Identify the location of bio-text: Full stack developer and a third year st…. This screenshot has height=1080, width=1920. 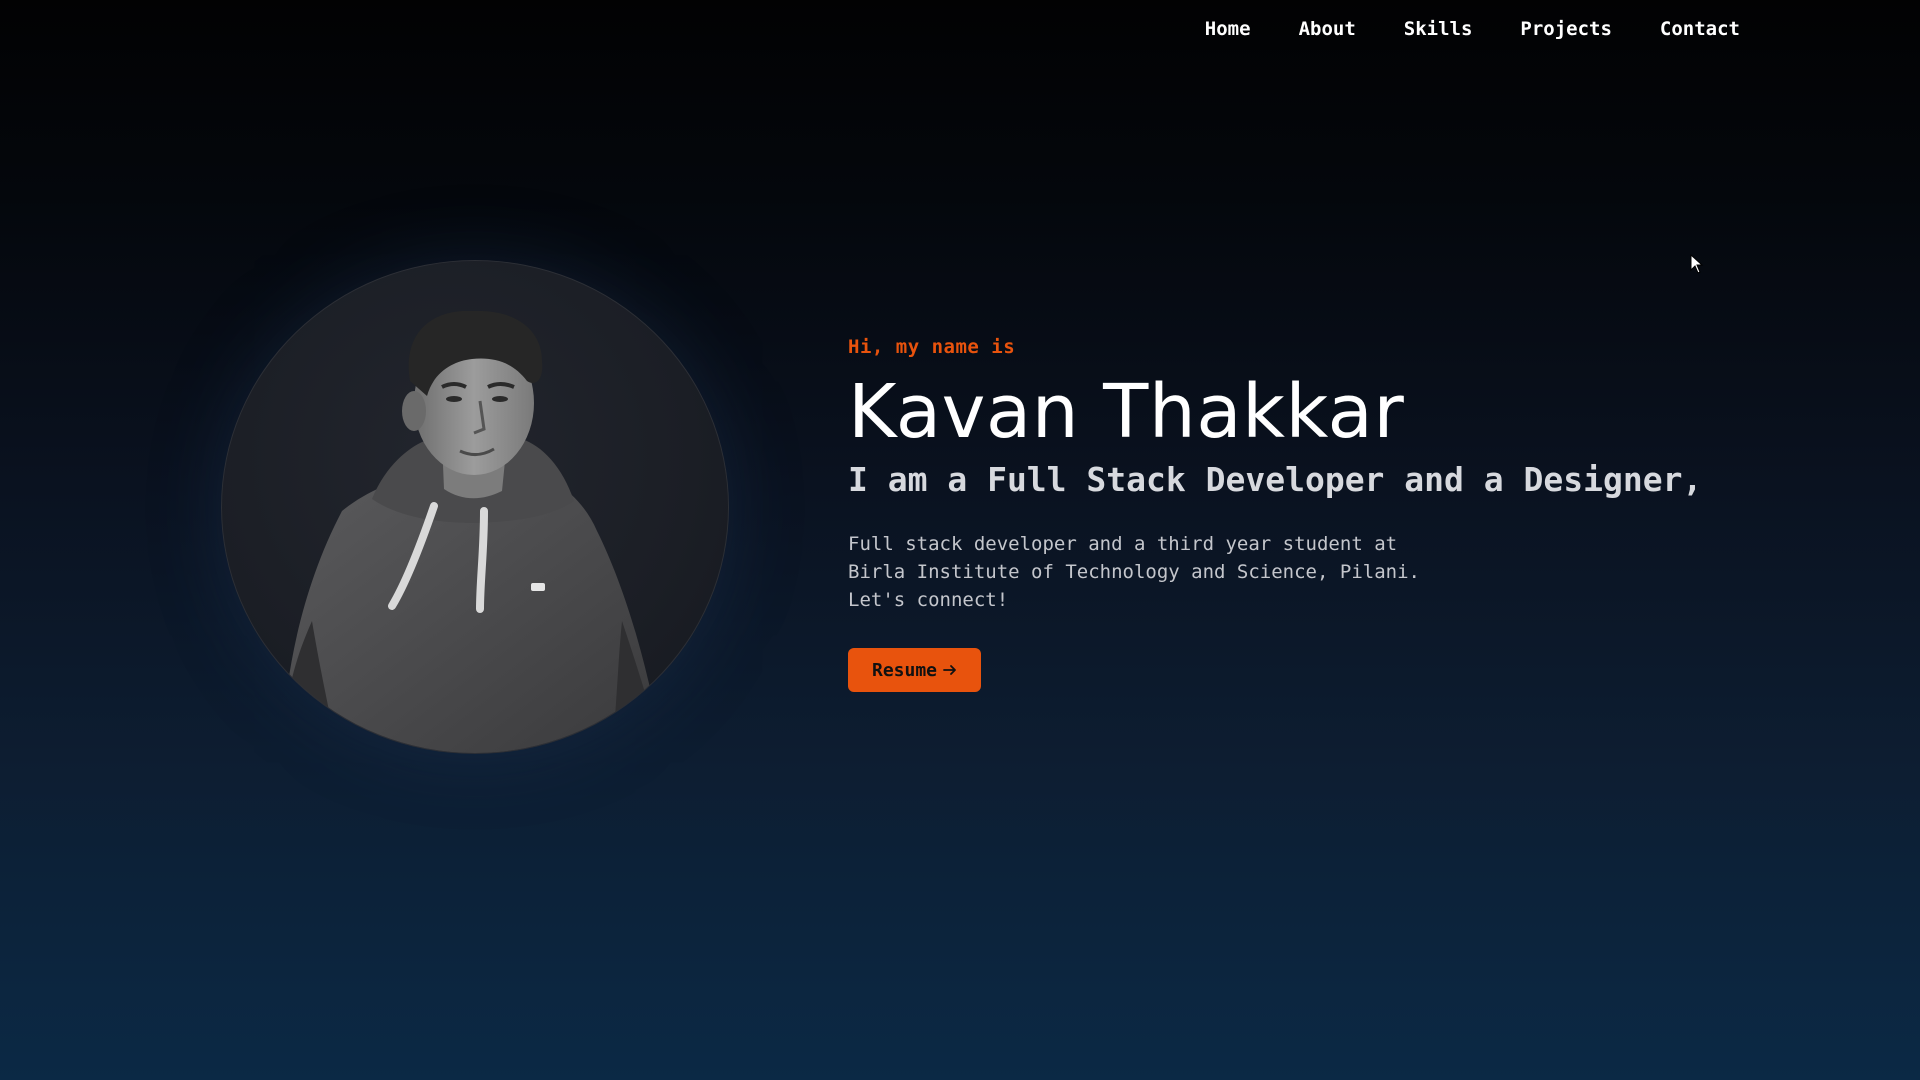
(1348, 572).